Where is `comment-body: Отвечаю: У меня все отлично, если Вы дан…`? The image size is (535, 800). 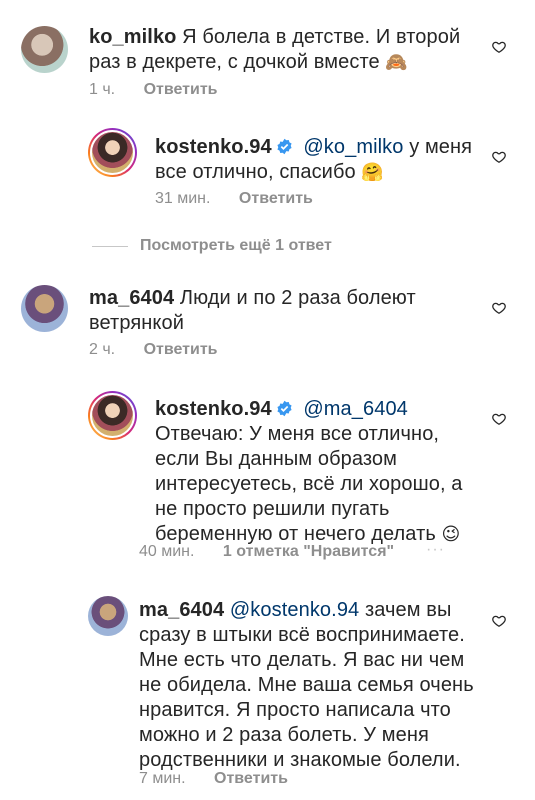 comment-body: Отвечаю: У меня все отлично, если Вы дан… is located at coordinates (309, 484).